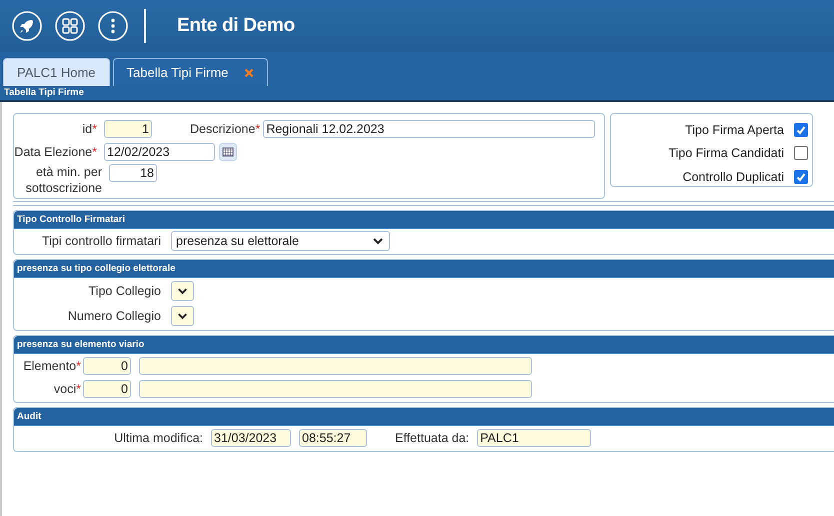 The image size is (834, 516). What do you see at coordinates (333, 437) in the screenshot?
I see `time-field: 08:55:27` at bounding box center [333, 437].